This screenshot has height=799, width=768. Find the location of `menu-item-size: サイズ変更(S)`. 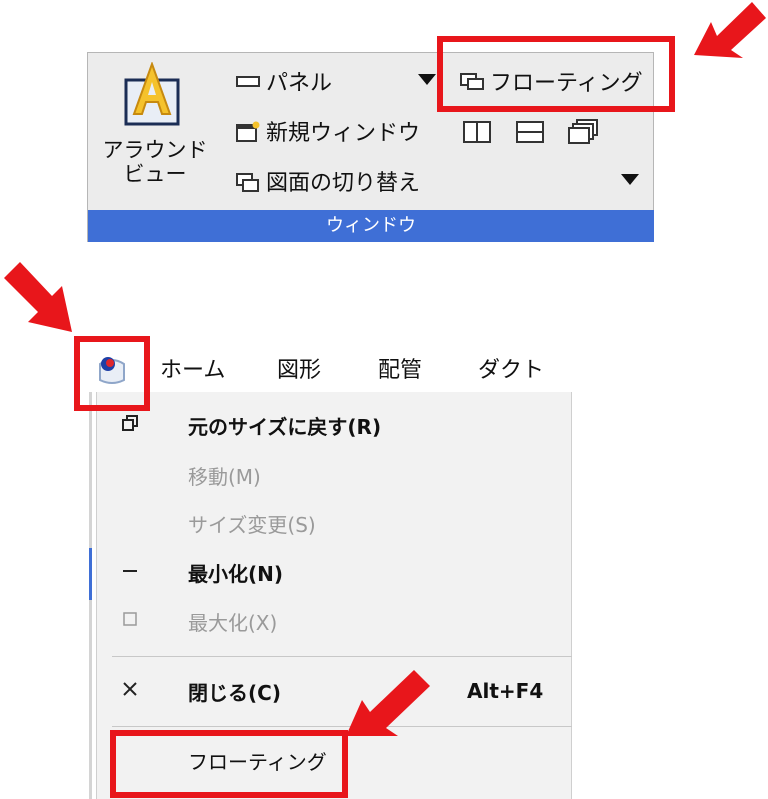

menu-item-size: サイズ変更(S) is located at coordinates (337, 523).